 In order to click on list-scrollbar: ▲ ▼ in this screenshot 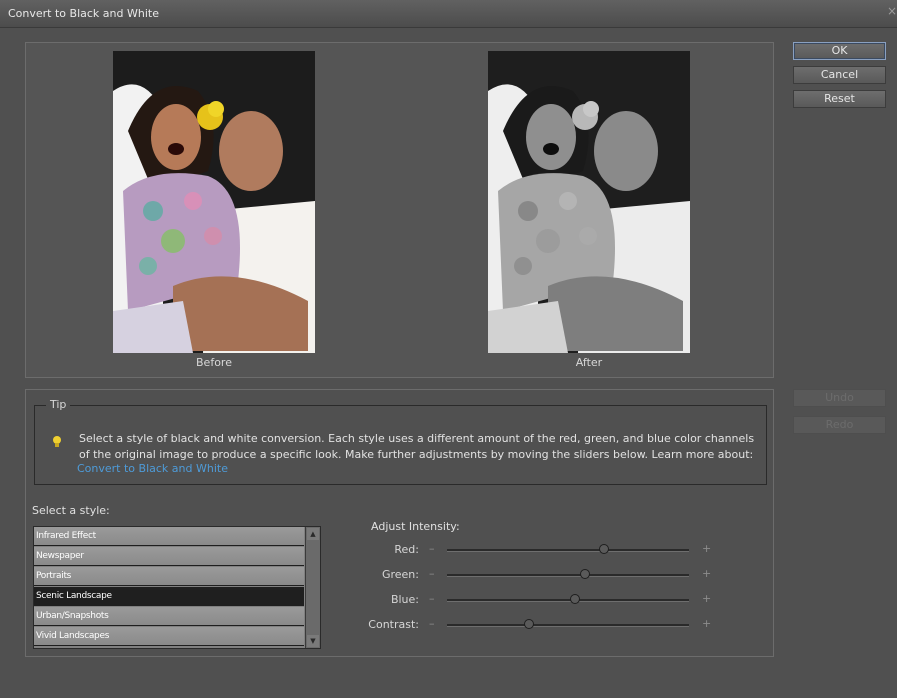, I will do `click(312, 587)`.